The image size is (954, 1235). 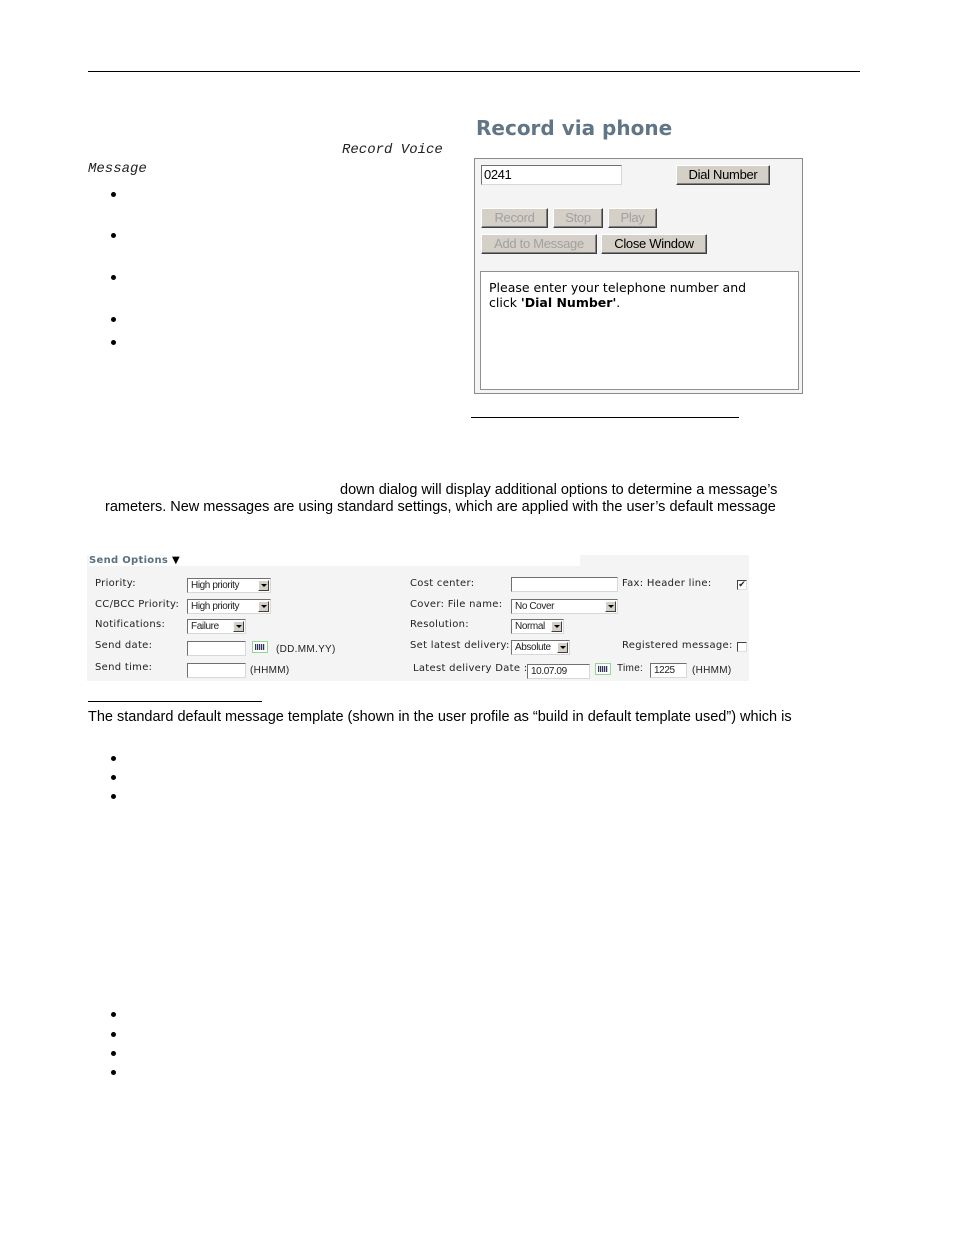 I want to click on play-button: Play, so click(x=632, y=218).